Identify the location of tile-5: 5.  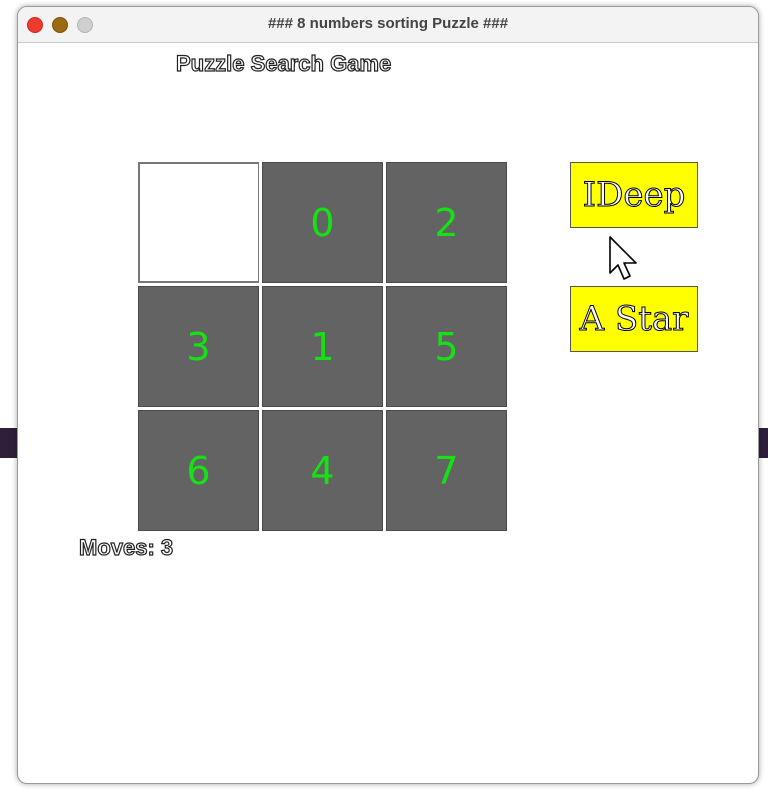
(446, 346).